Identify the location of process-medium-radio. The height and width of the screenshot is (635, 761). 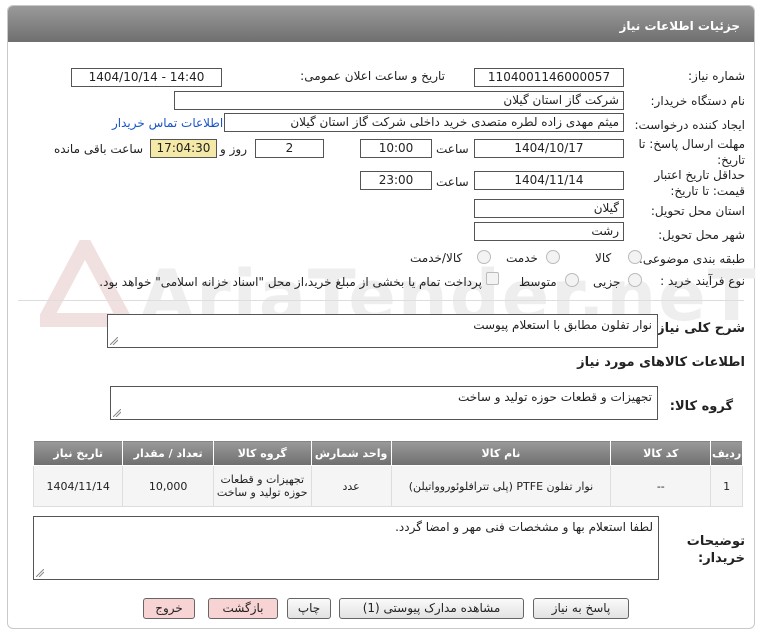
(572, 280).